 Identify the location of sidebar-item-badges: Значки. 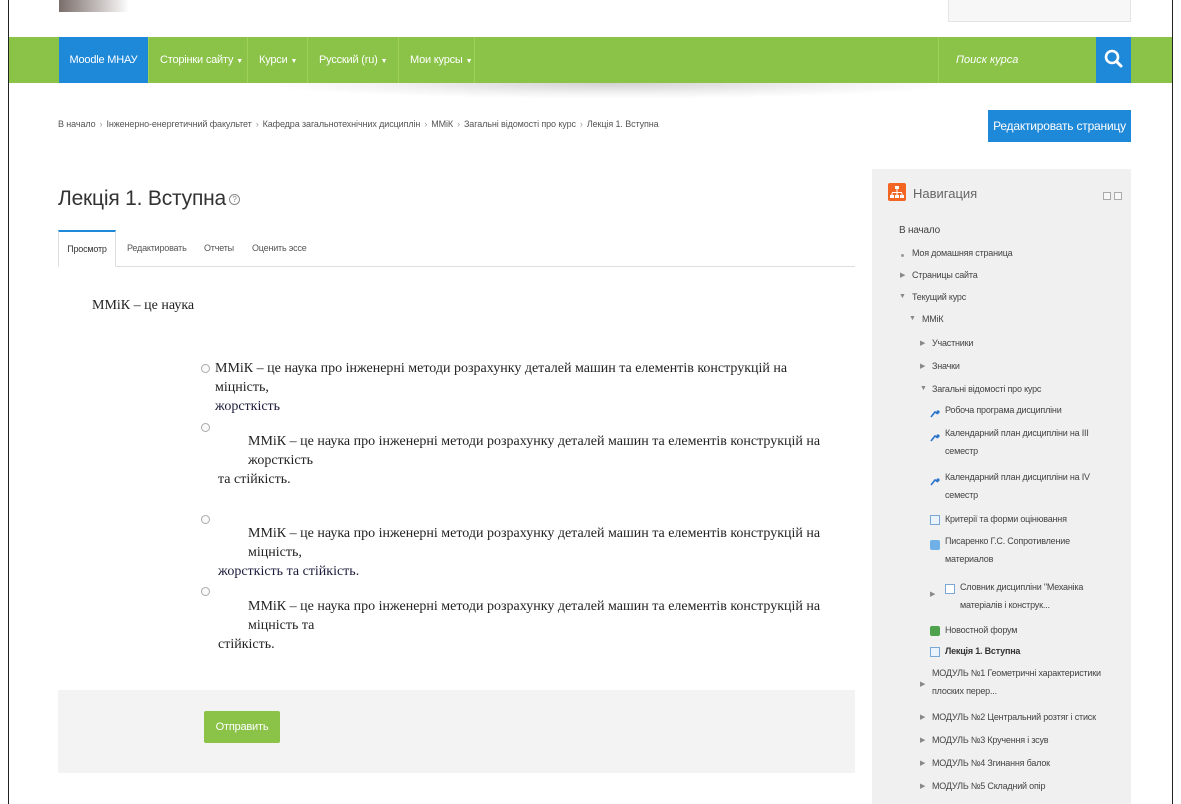
(946, 366).